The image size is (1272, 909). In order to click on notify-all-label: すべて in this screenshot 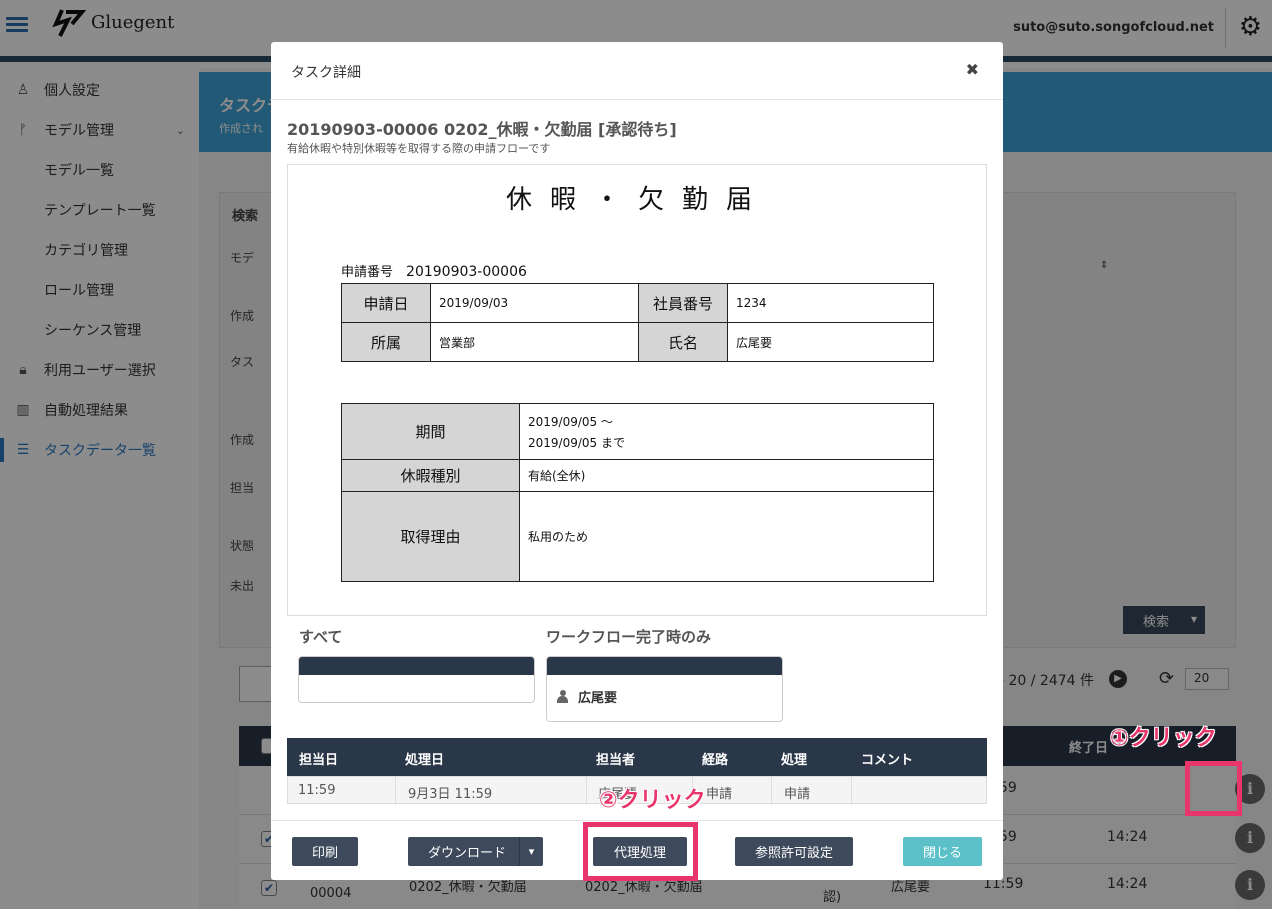, I will do `click(321, 637)`.